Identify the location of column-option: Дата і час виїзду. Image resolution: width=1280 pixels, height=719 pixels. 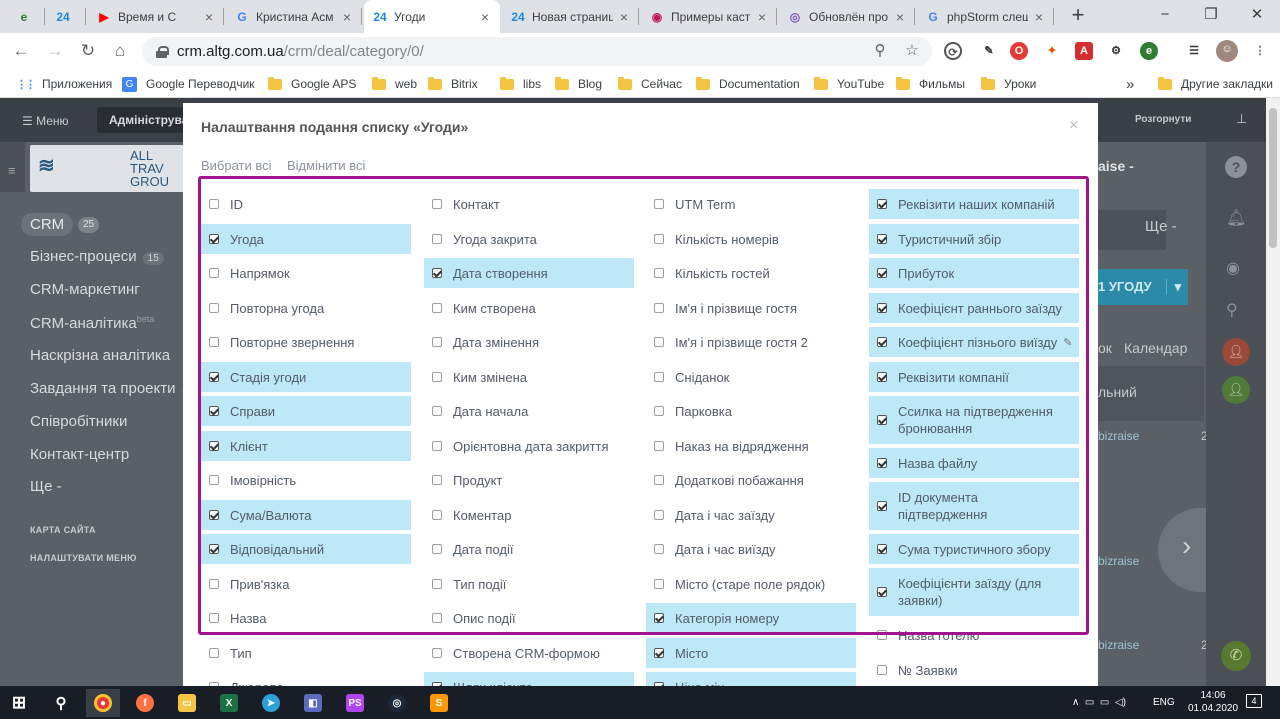
(751, 549).